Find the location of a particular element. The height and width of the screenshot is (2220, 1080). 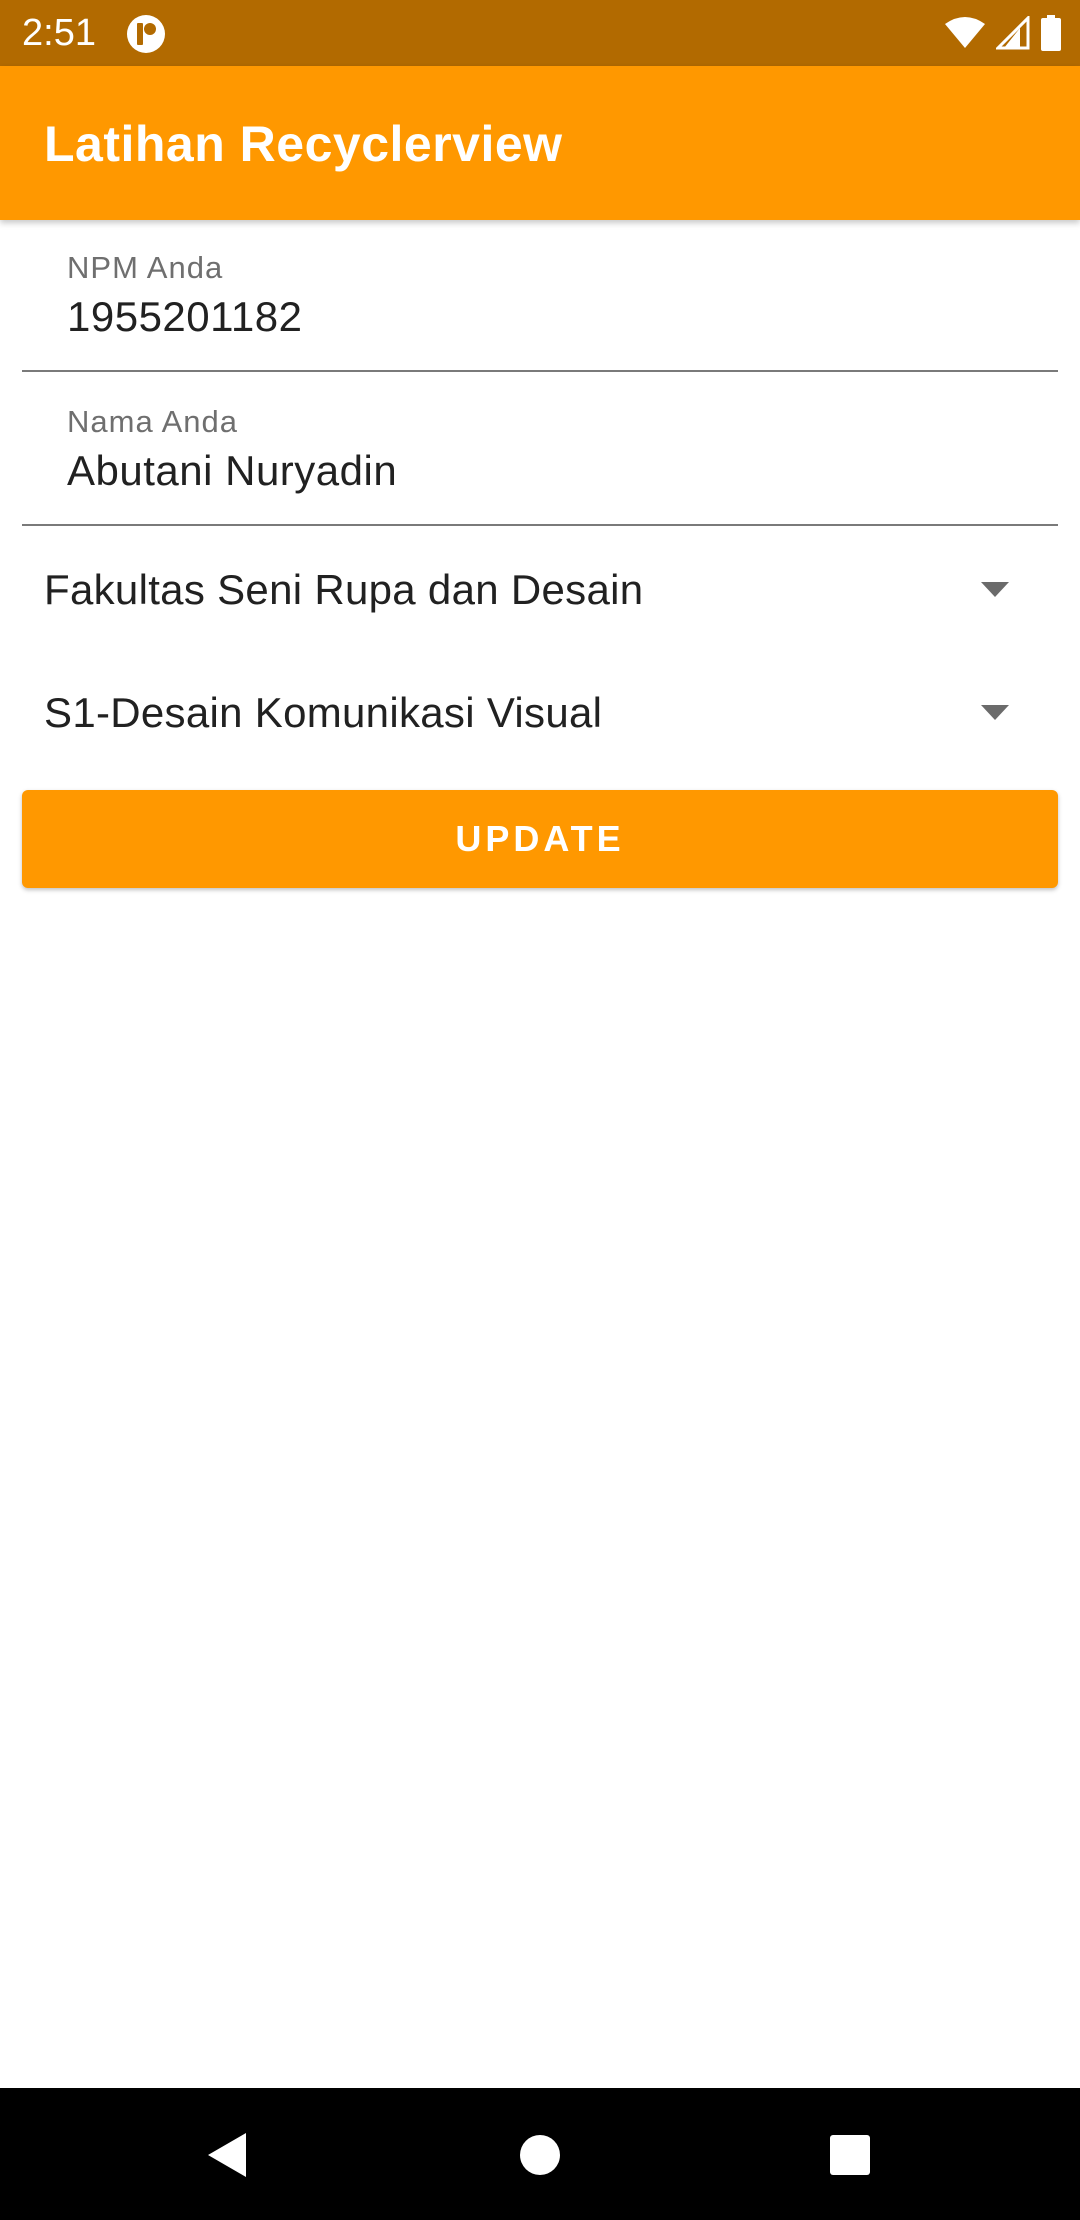

fakultas-spinner: Fakultas Seni Rupa dan Desain is located at coordinates (540, 590).